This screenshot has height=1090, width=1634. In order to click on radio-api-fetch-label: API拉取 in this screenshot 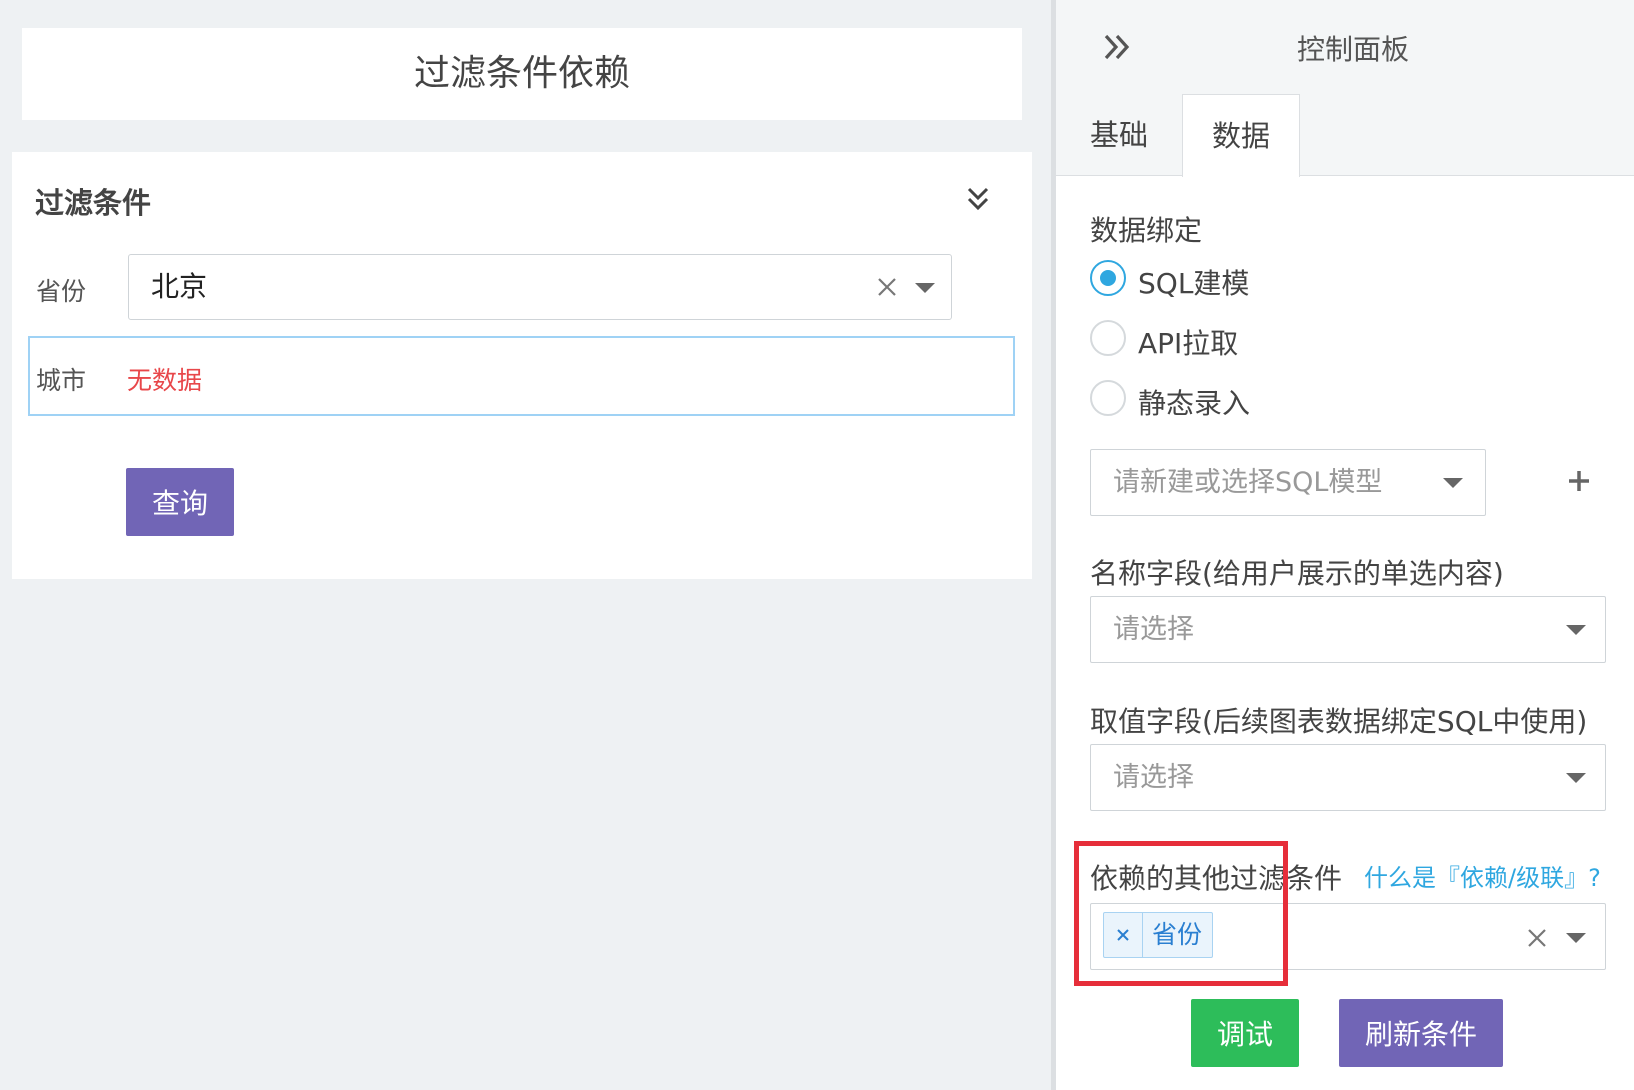, I will do `click(1188, 342)`.